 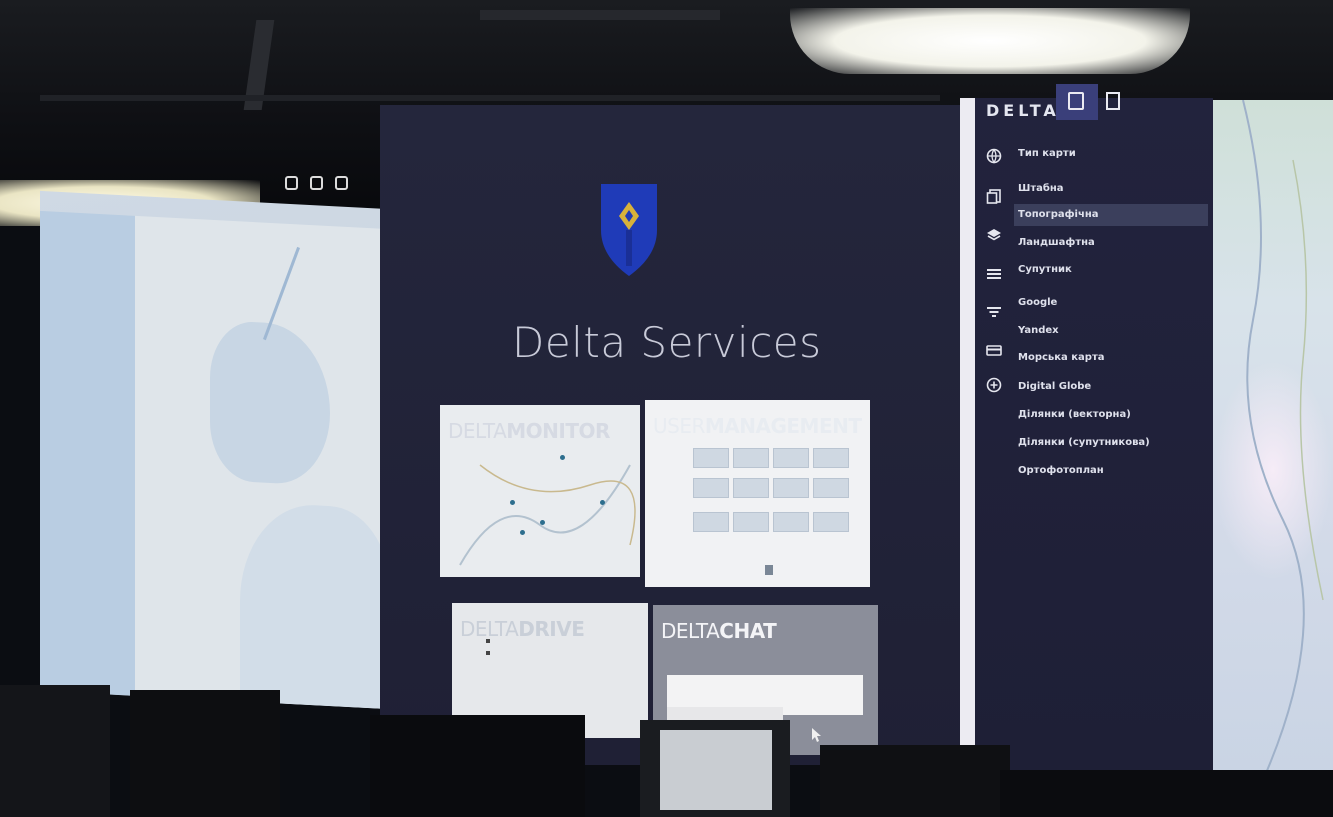 I want to click on desk-monitor-screen, so click(x=716, y=770).